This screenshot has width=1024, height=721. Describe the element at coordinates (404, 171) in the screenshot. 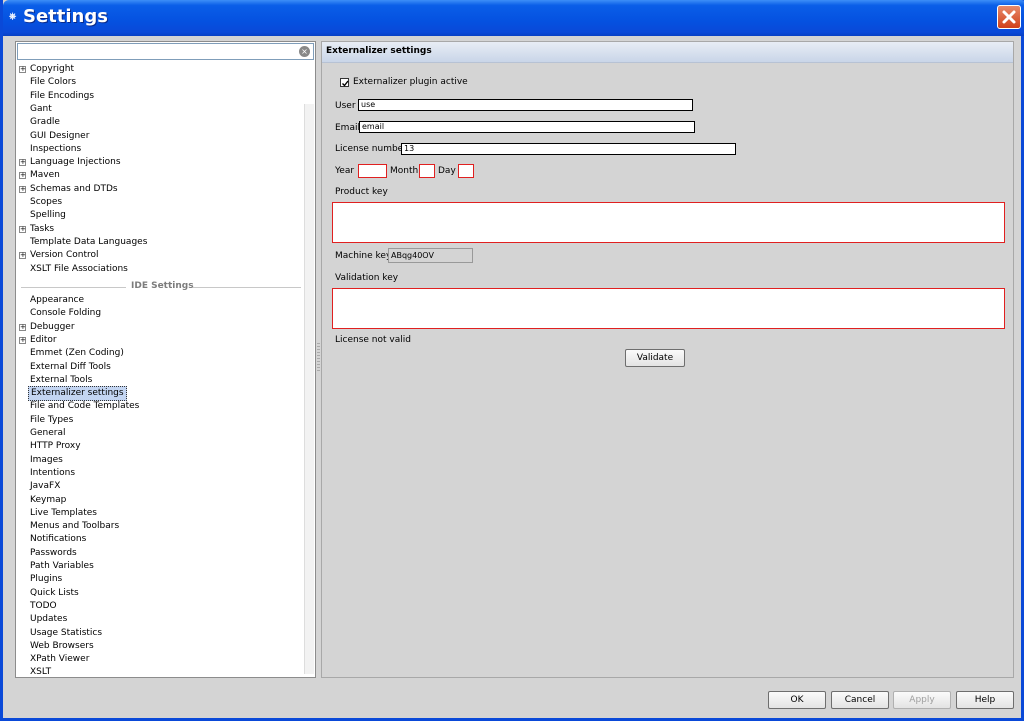

I see `month-label: Month` at that location.